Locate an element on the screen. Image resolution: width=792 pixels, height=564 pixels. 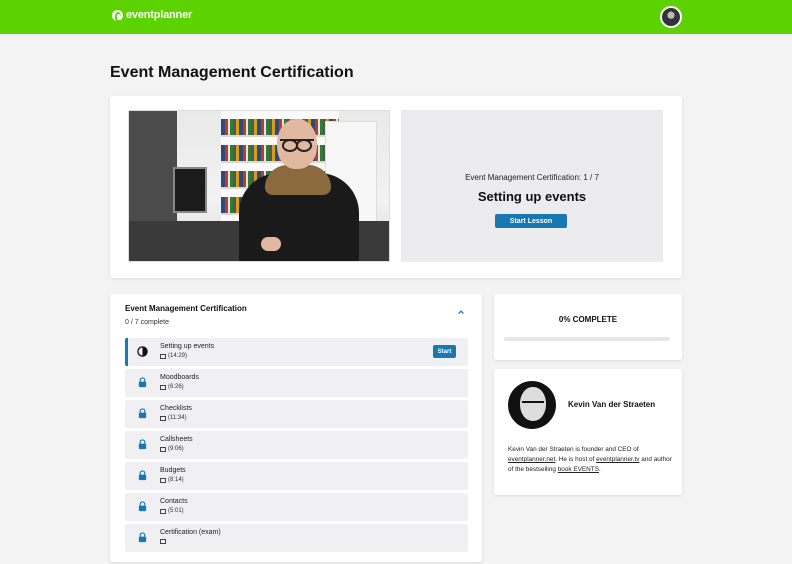
lesson-duration: (14:29) is located at coordinates (178, 356).